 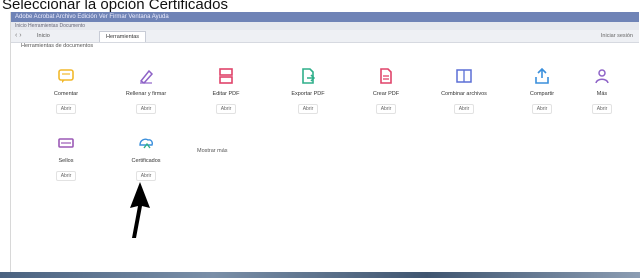 What do you see at coordinates (309, 76) in the screenshot?
I see `export-pdf-icon` at bounding box center [309, 76].